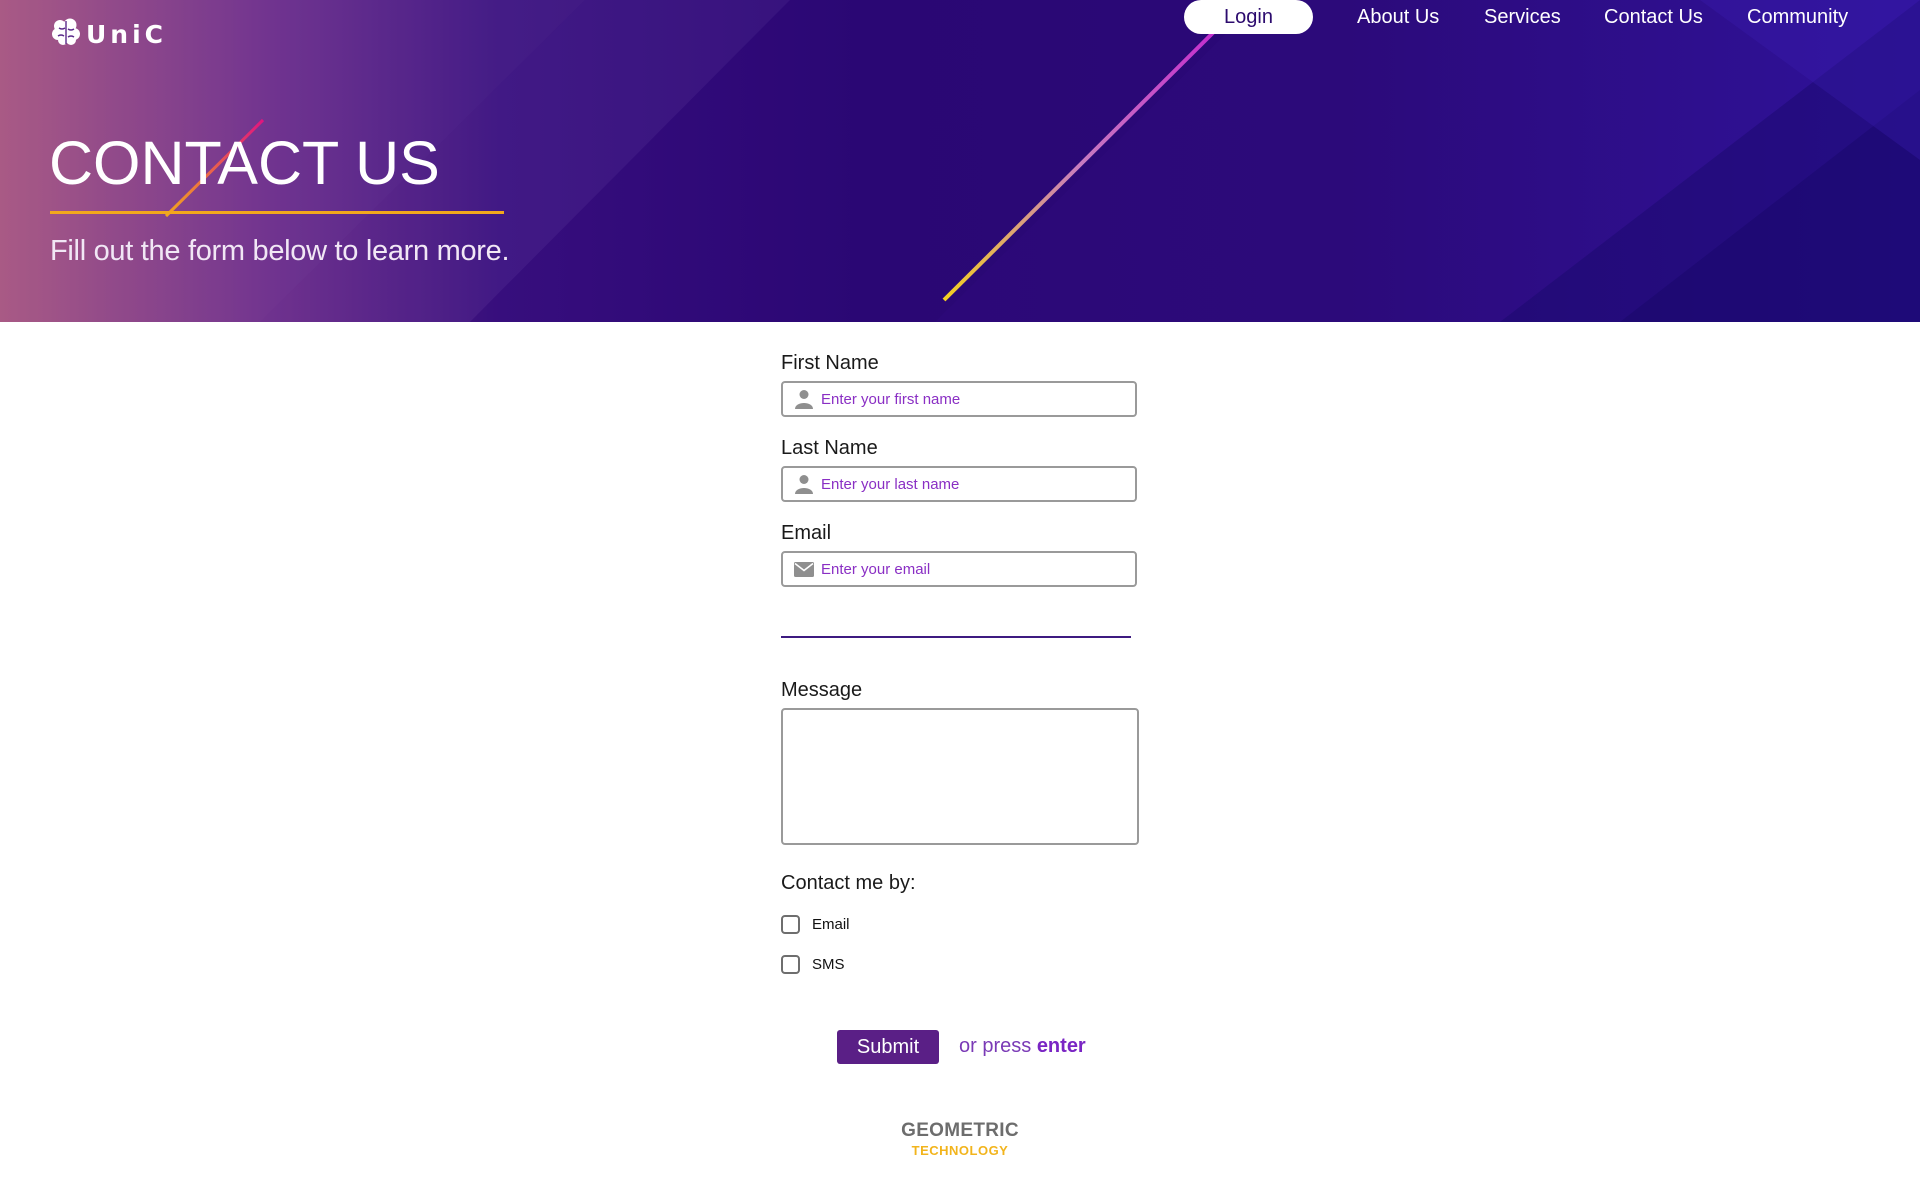  Describe the element at coordinates (888, 1047) in the screenshot. I see `submit-button: Submit` at that location.